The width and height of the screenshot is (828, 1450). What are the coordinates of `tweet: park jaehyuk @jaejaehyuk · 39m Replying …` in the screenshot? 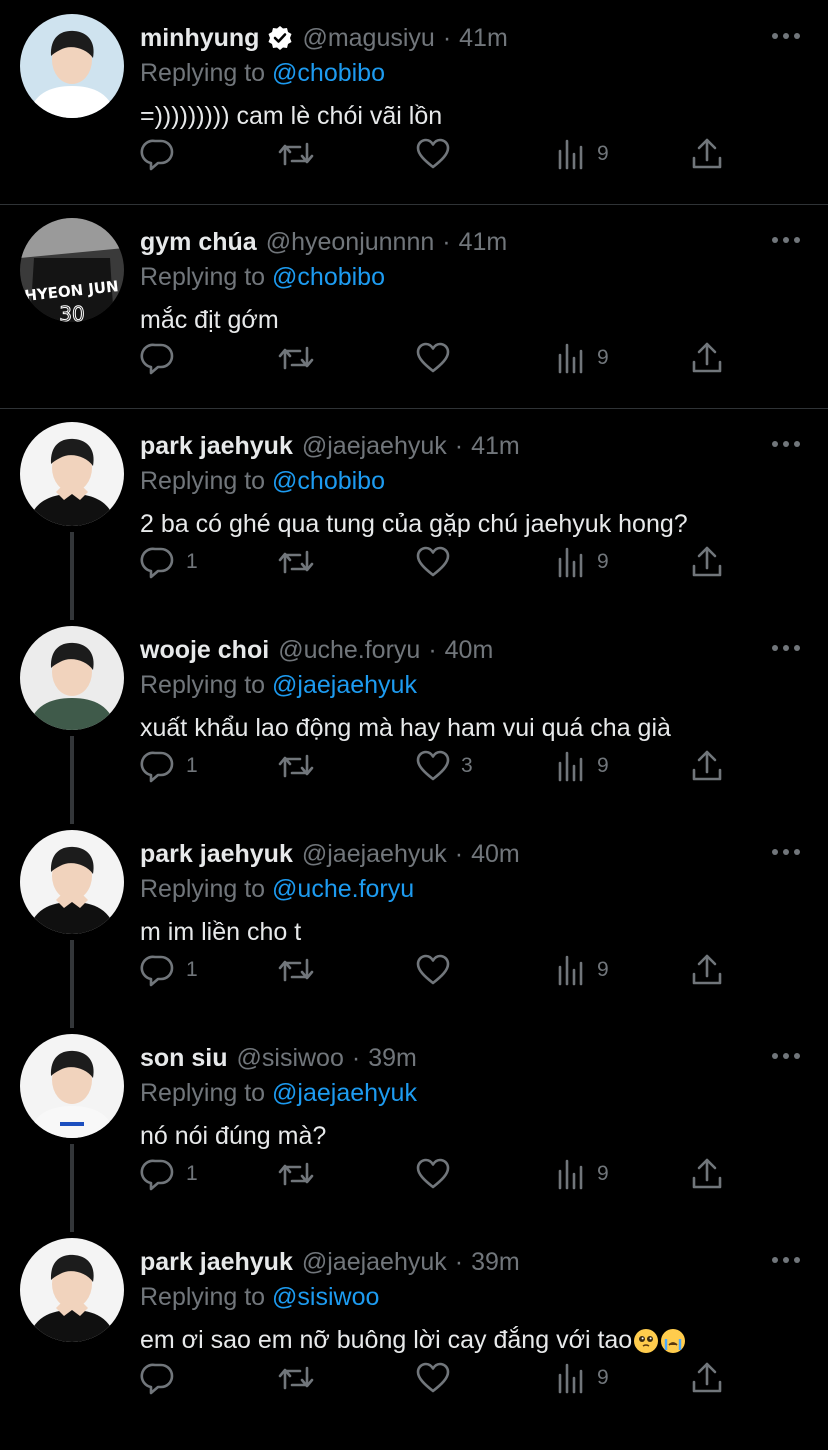 It's located at (414, 1326).